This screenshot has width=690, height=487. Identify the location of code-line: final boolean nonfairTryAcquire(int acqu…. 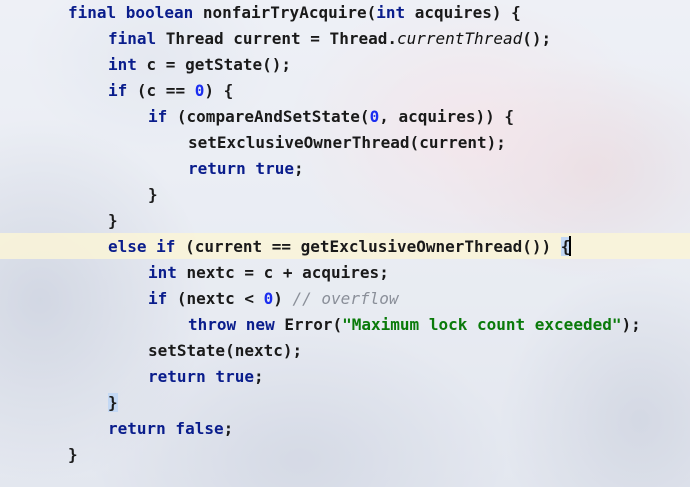
(294, 13).